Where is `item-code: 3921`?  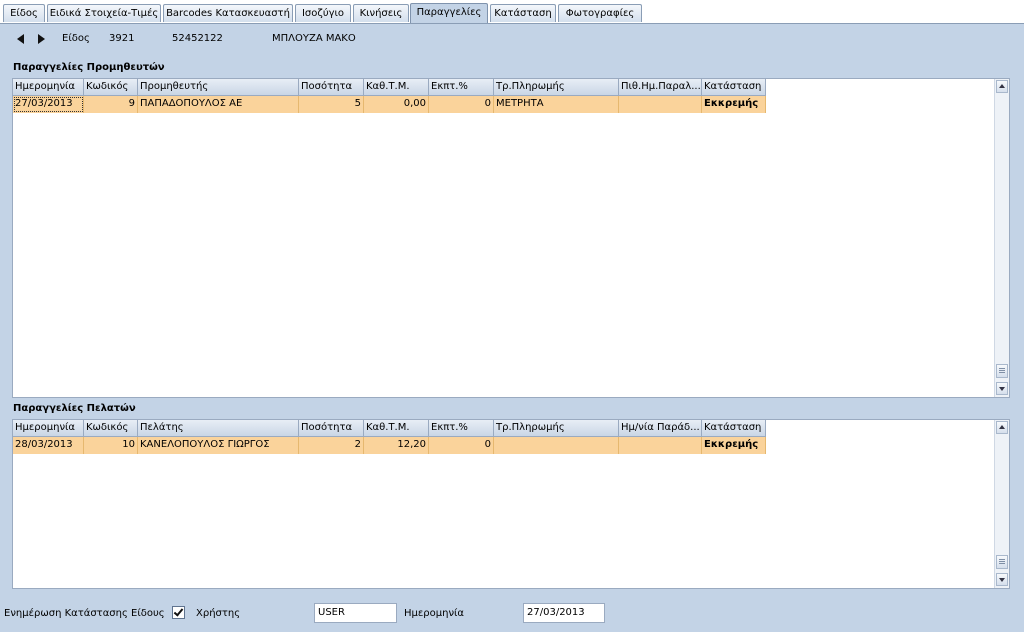 item-code: 3921 is located at coordinates (122, 38).